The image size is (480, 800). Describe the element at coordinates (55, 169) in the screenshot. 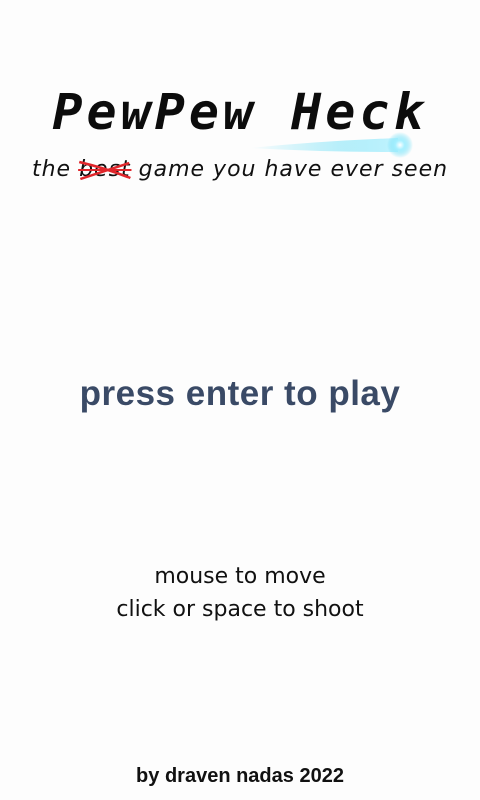

I see `tagline-prefix: the` at that location.